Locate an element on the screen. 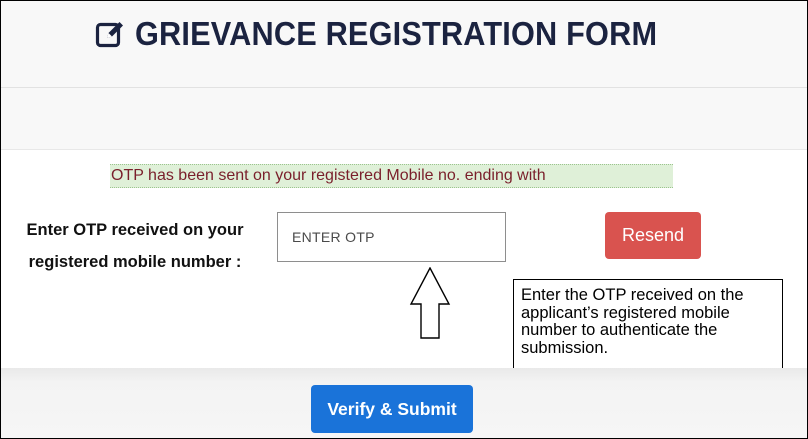  page-title: GRIEVANCE REGISTRATION FORM is located at coordinates (396, 33).